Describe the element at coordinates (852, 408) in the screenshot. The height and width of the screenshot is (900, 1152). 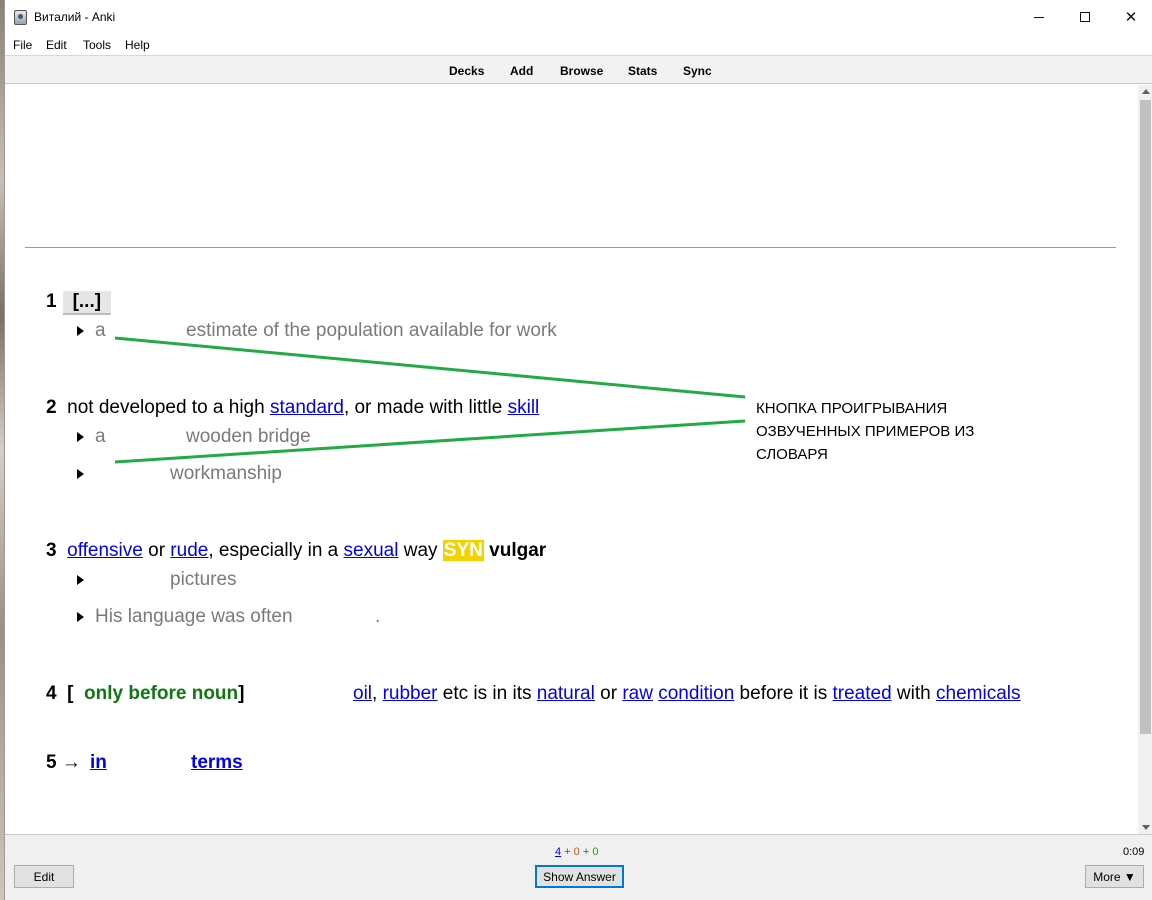
I see `annotation-line-text: КНОПКА ПРОИГРЫВАНИЯ` at that location.